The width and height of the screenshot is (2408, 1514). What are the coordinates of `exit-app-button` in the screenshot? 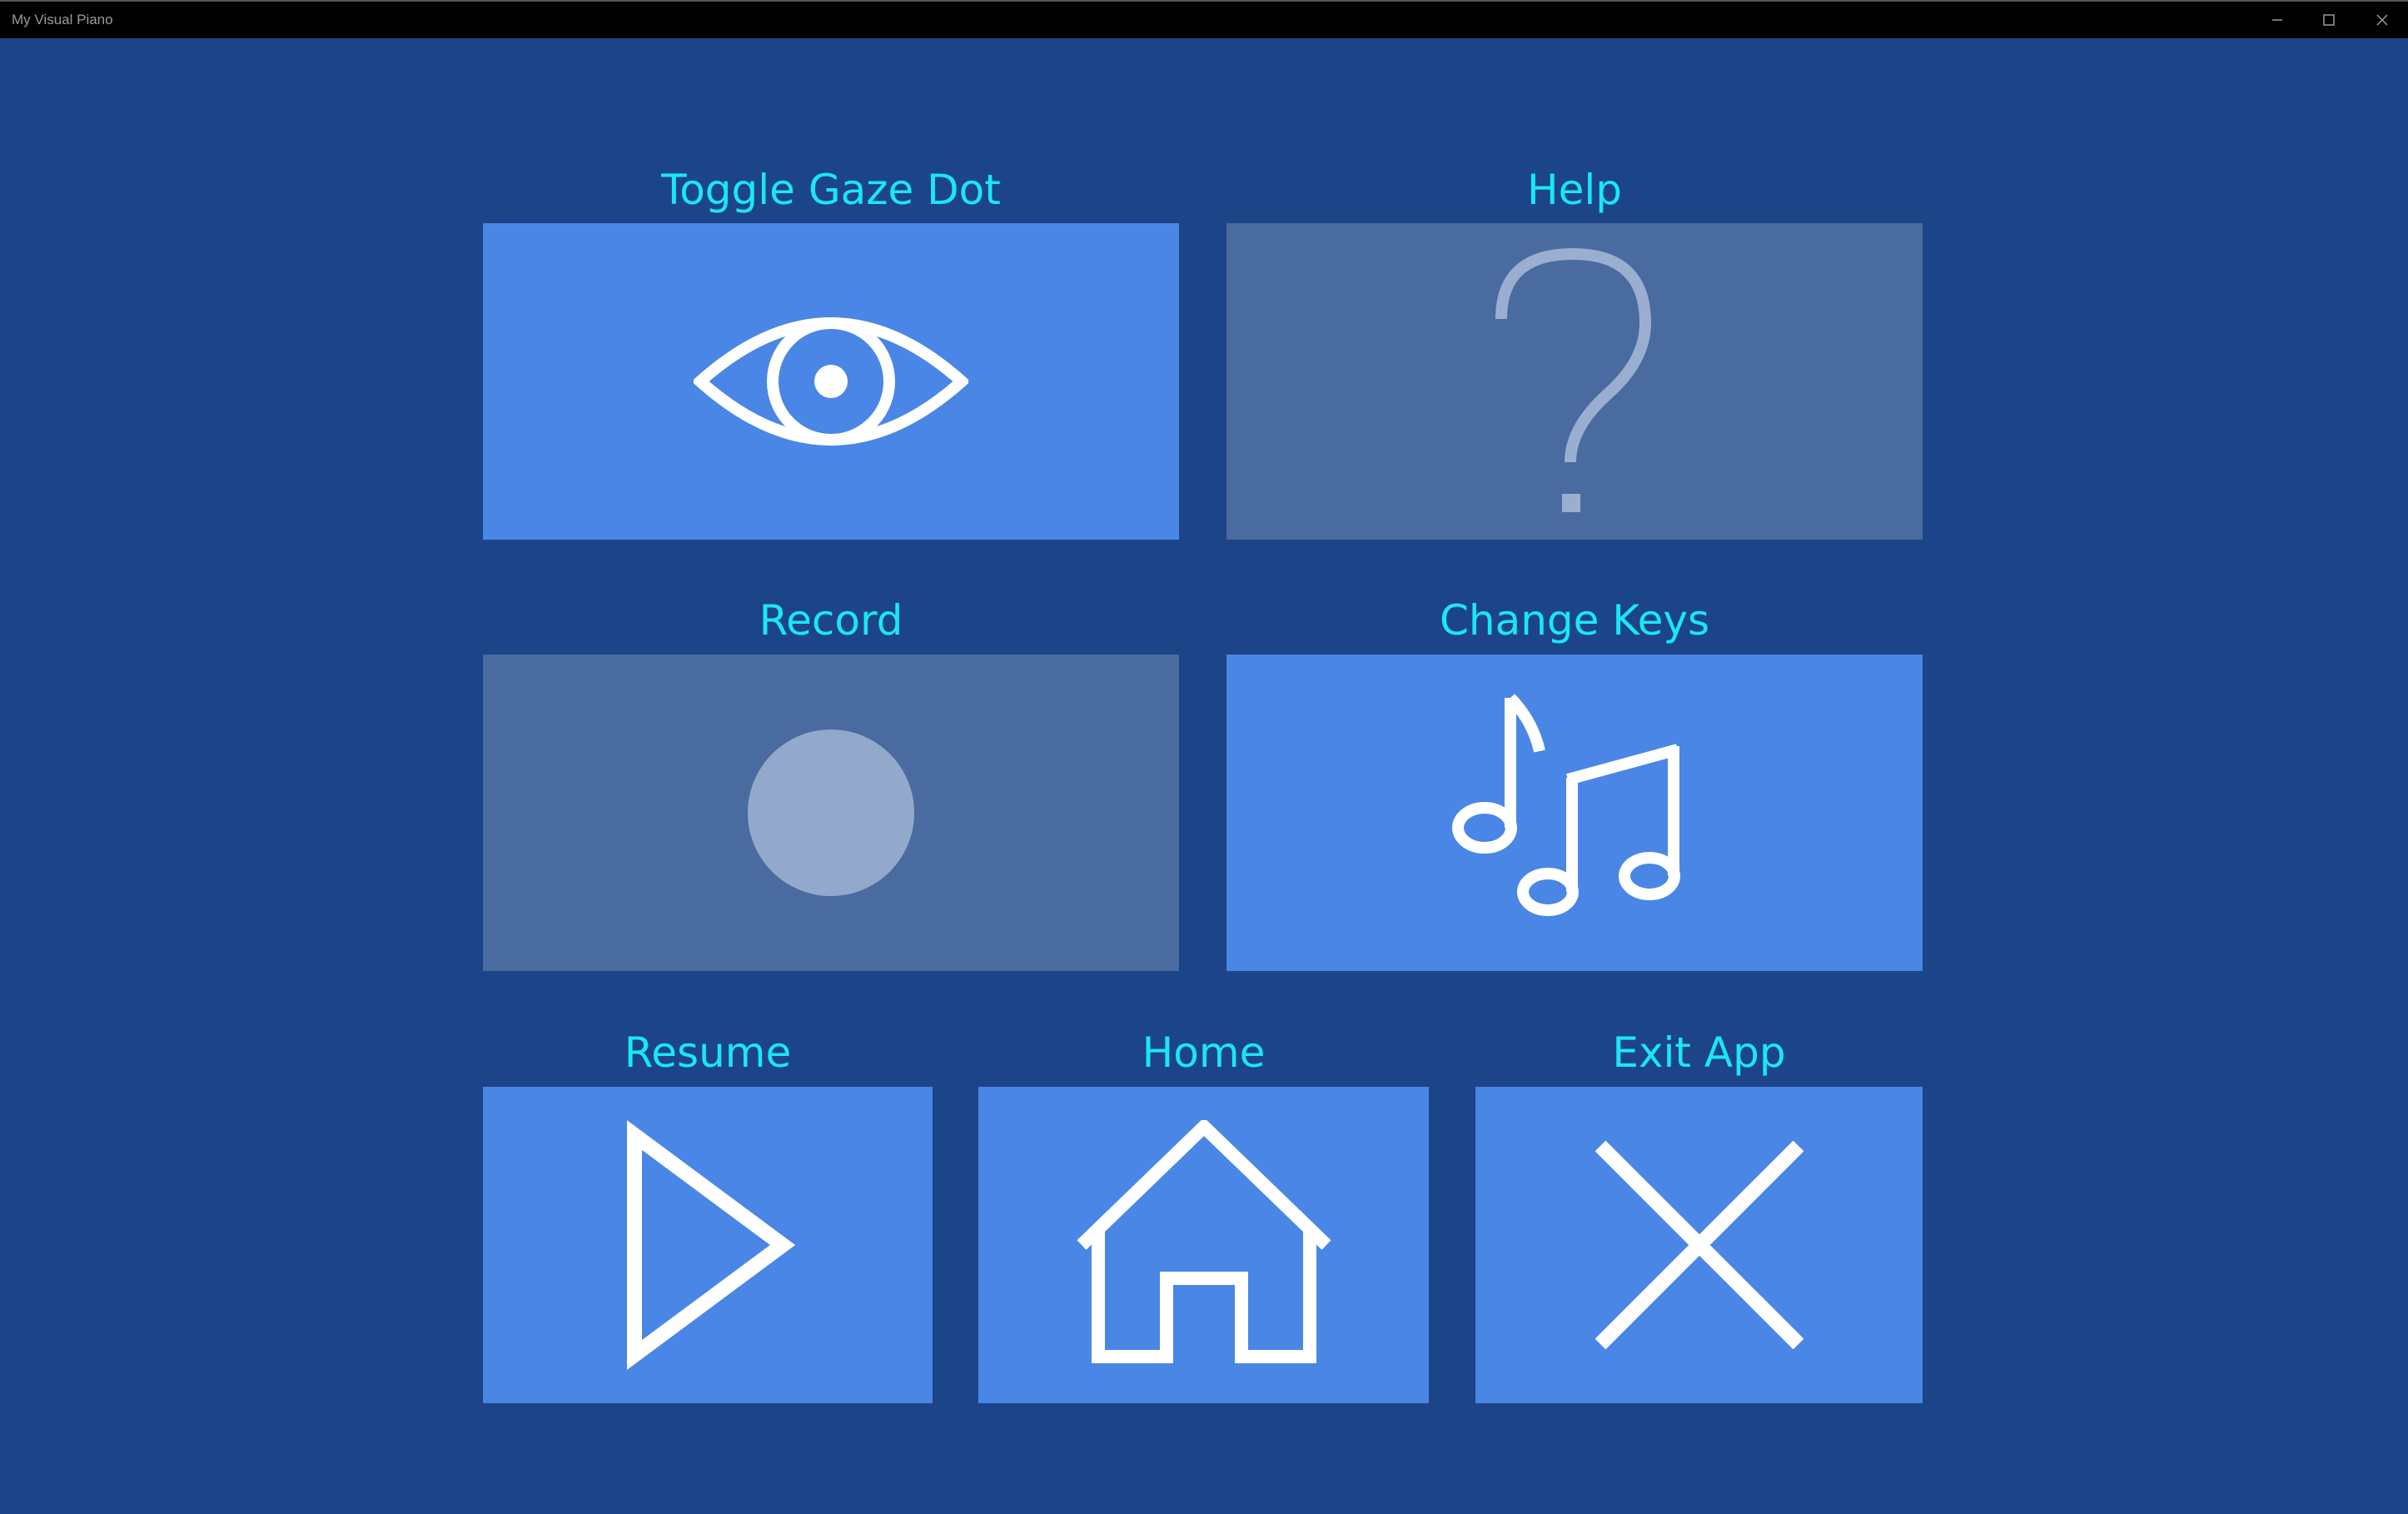 It's located at (1699, 1245).